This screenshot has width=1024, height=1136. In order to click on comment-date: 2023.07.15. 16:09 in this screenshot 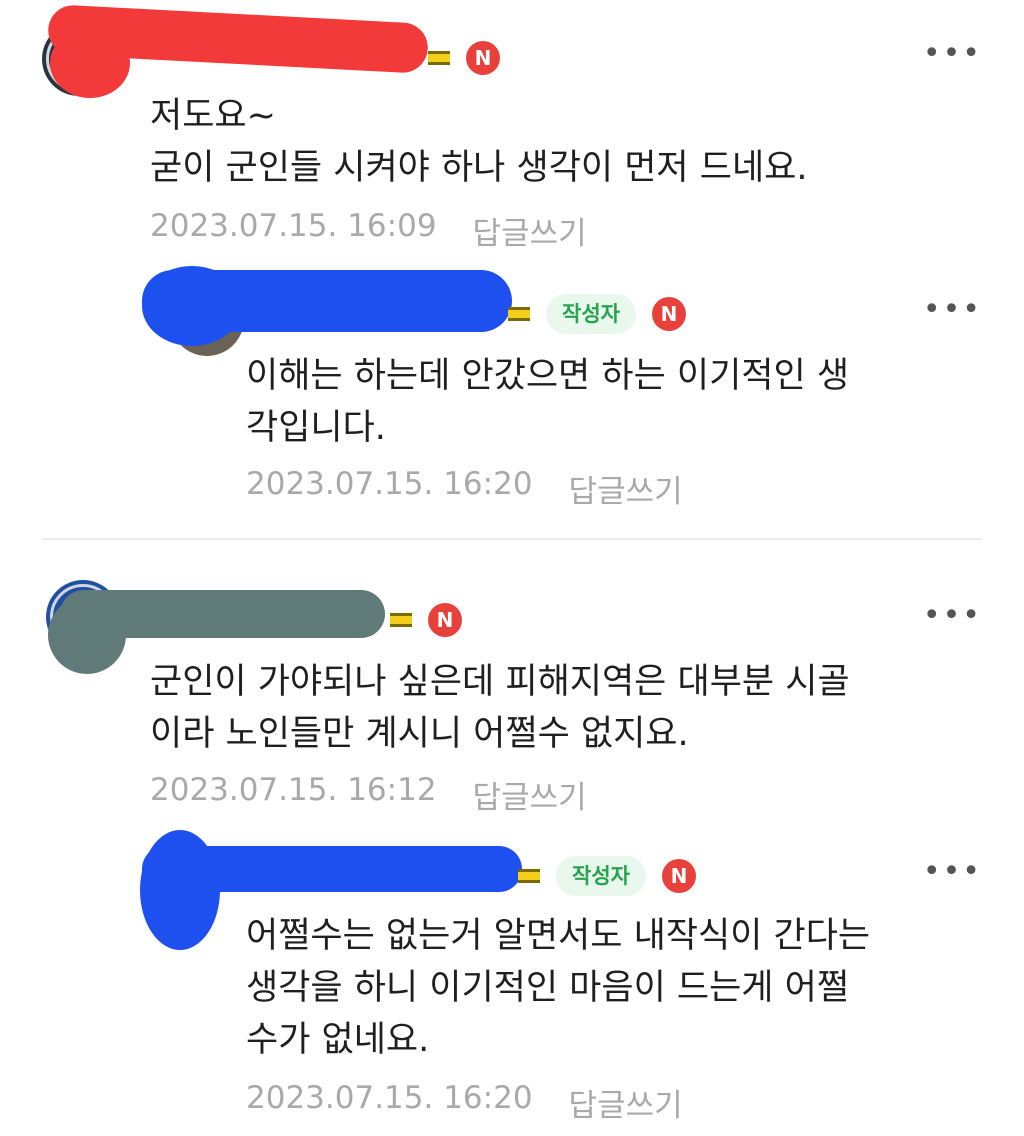, I will do `click(293, 226)`.